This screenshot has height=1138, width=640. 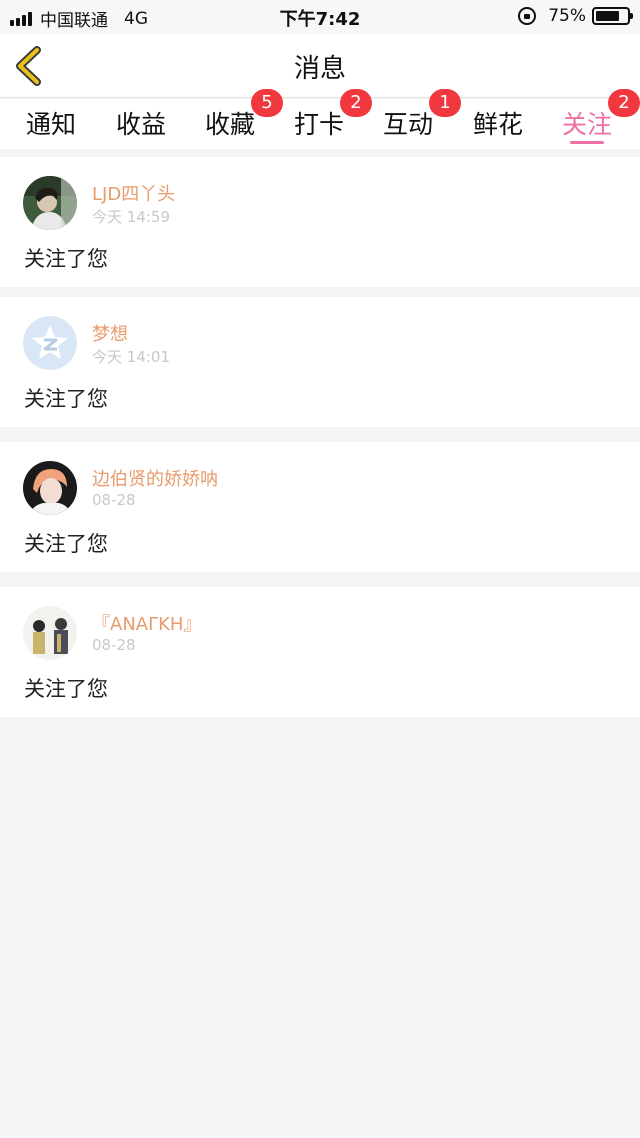 I want to click on tab-label: 鲜花, so click(x=498, y=124).